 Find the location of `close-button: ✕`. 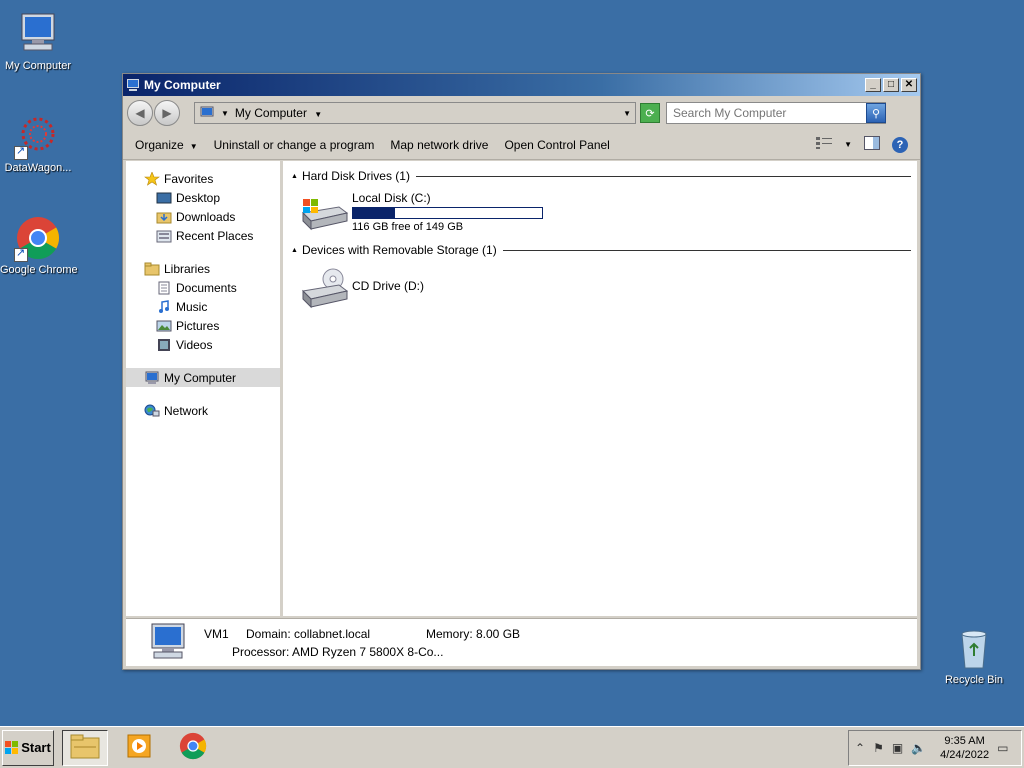

close-button: ✕ is located at coordinates (909, 85).